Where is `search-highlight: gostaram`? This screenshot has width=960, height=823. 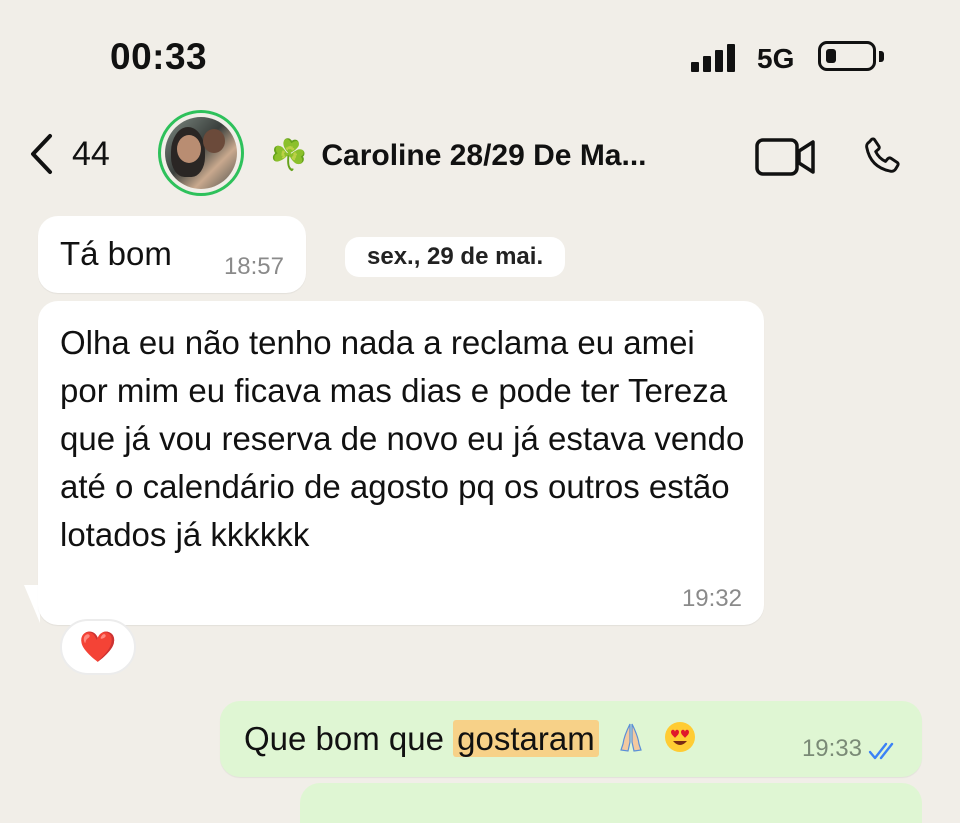 search-highlight: gostaram is located at coordinates (526, 738).